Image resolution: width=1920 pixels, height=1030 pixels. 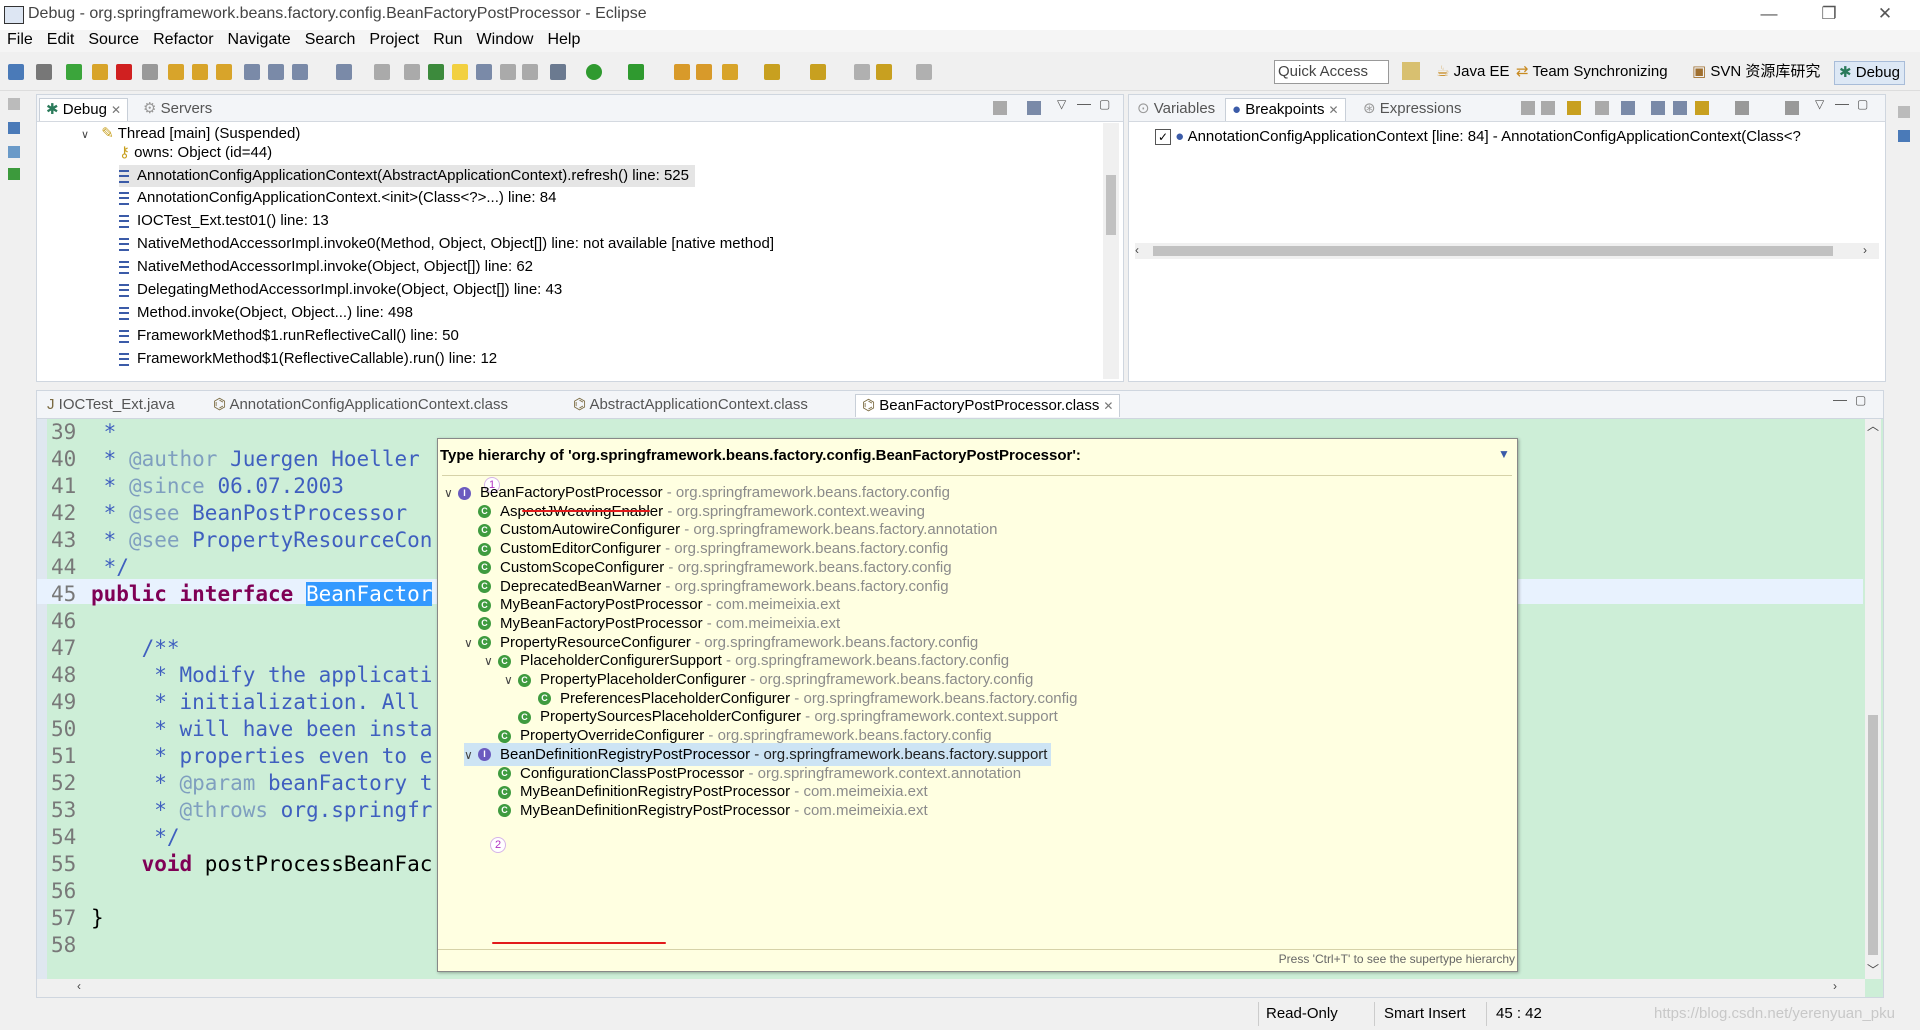 I want to click on tab-abstract-app-context: ⌬ AbstractApplicationContext.class, so click(x=690, y=405).